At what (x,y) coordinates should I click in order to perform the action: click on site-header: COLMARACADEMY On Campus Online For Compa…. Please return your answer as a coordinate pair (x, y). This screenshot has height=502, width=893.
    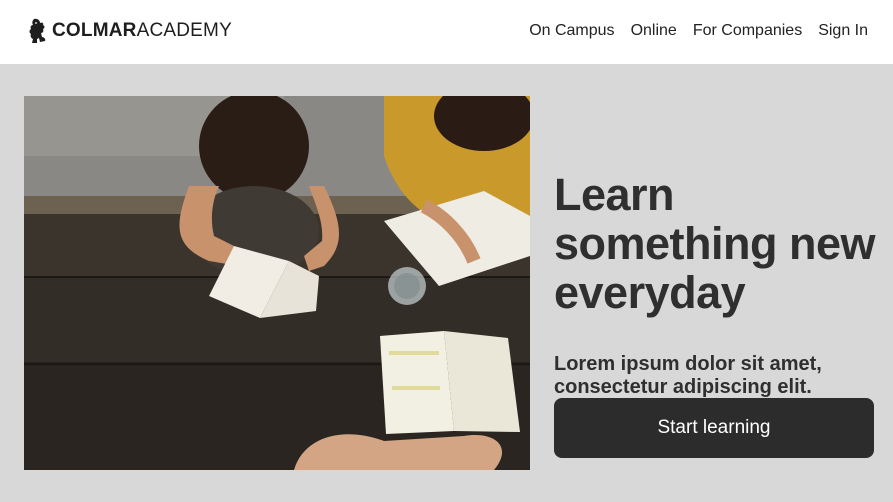
    Looking at the image, I should click on (446, 32).